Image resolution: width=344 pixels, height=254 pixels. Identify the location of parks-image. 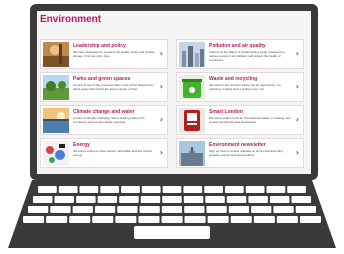
(56, 87).